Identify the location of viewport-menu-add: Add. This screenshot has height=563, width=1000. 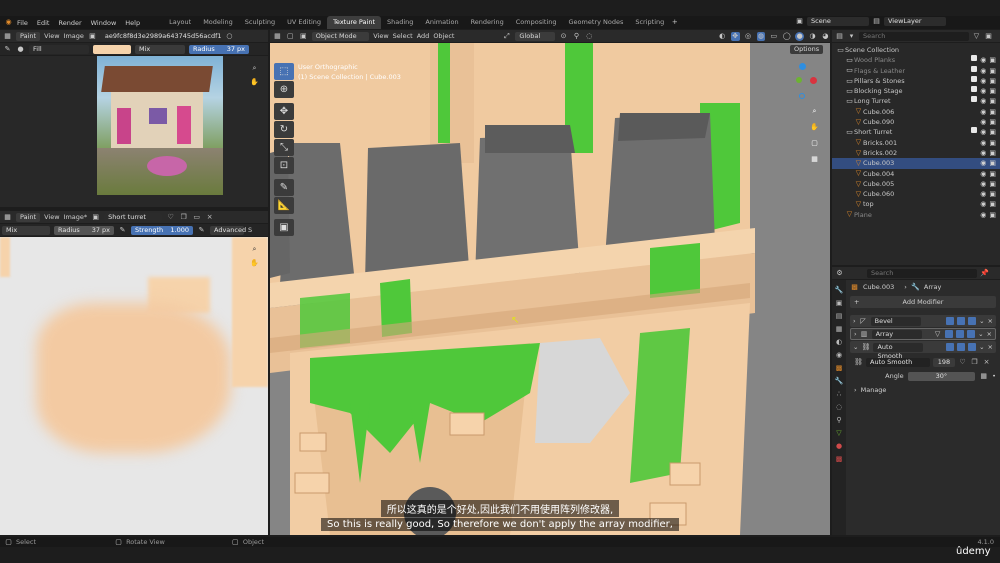
(423, 36).